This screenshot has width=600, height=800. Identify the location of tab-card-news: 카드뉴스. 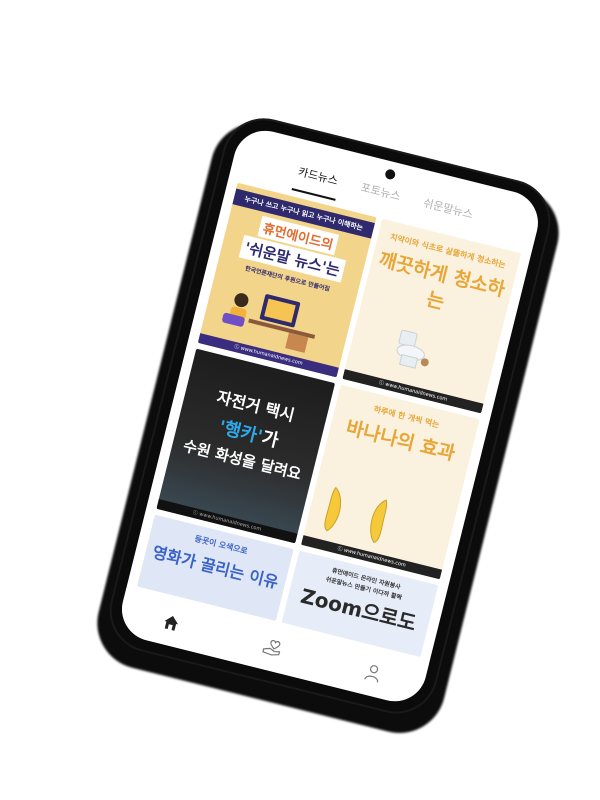
(316, 181).